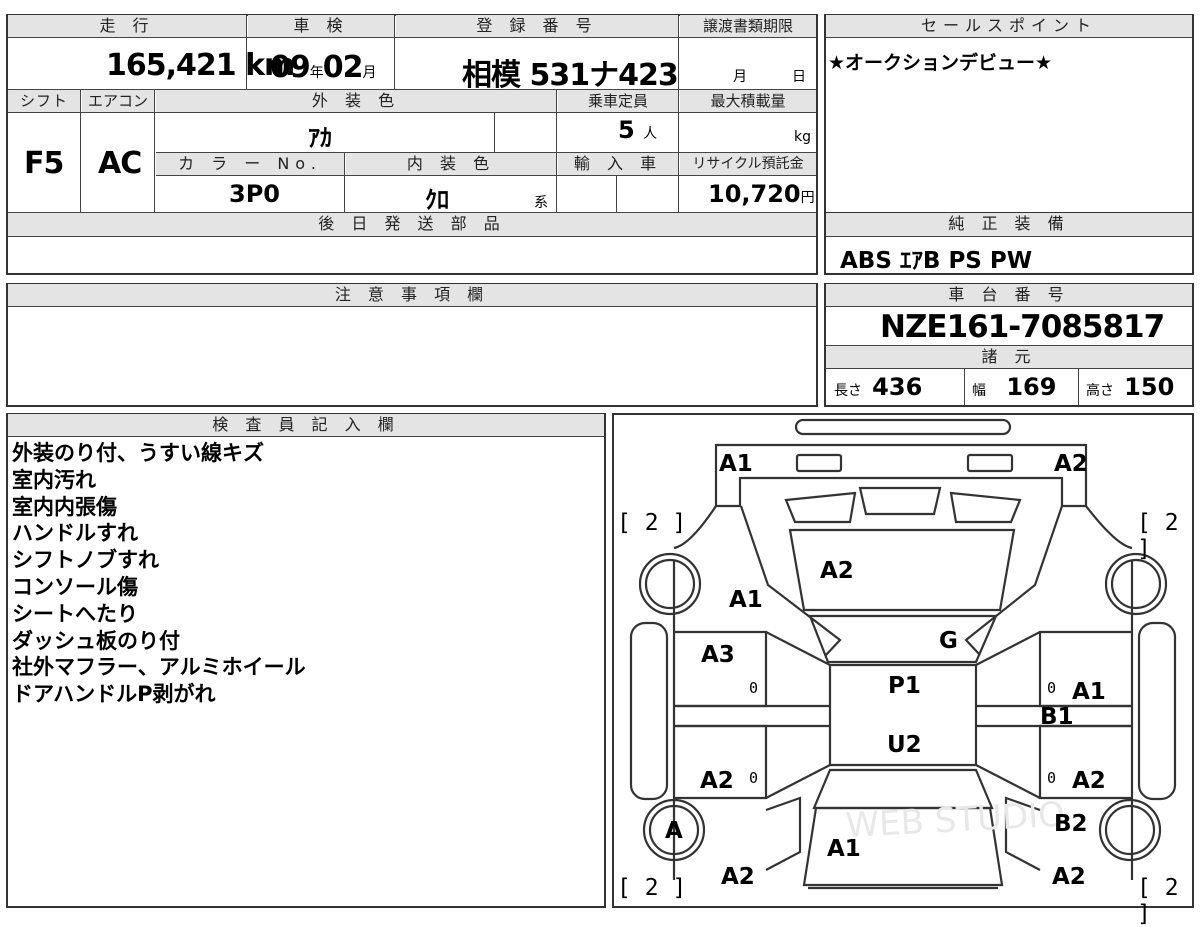 This screenshot has width=1200, height=927. Describe the element at coordinates (1158, 901) in the screenshot. I see `tire-rear-right: [ 2 ]` at that location.